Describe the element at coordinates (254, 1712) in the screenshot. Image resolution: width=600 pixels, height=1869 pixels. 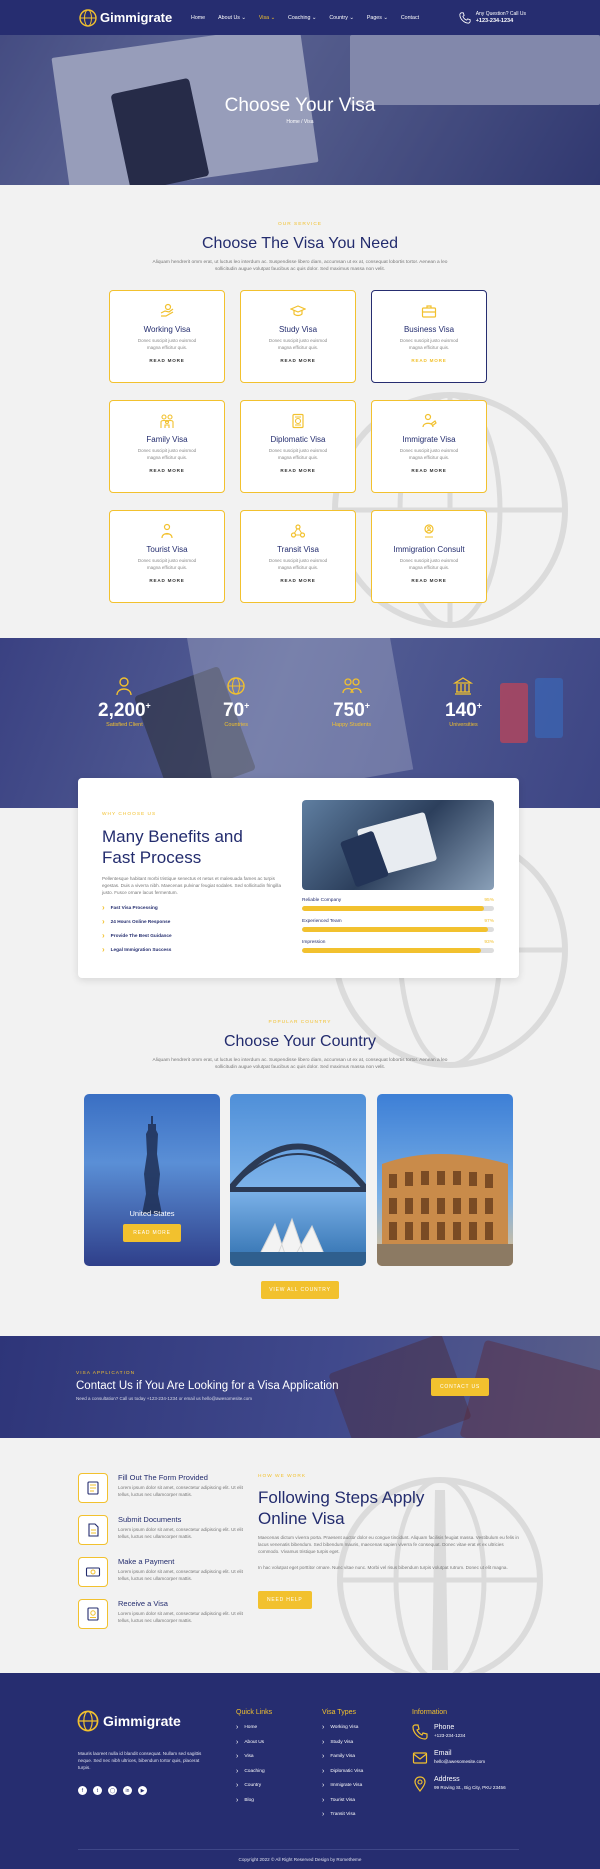
I see `quick-links-title: Quick Links` at that location.